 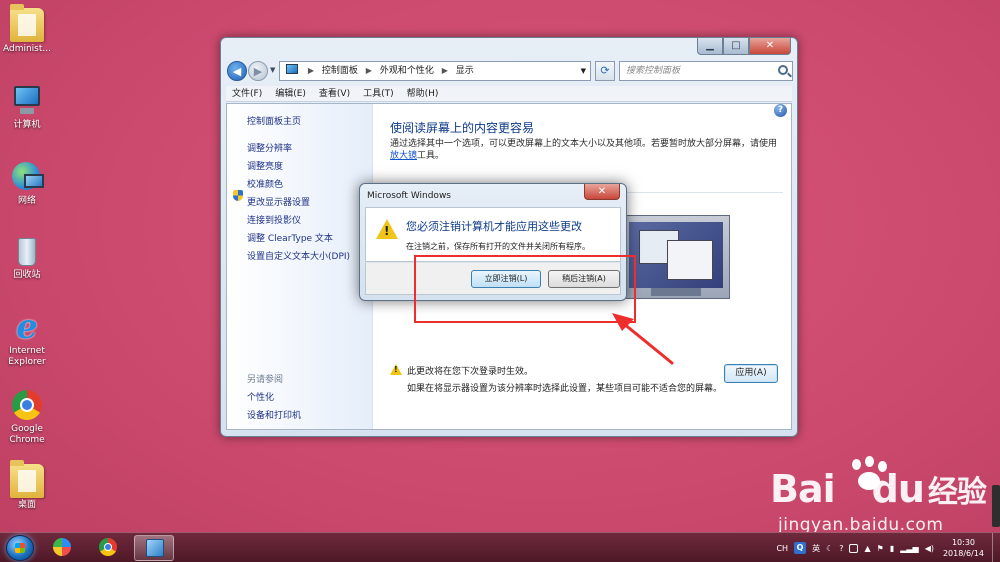 I want to click on system-tray: CH Q 英 ☾ ? ▲ ⚑ ▮ ▂▃▅ ◀) 10:30 2018/6/14, so click(x=886, y=547).